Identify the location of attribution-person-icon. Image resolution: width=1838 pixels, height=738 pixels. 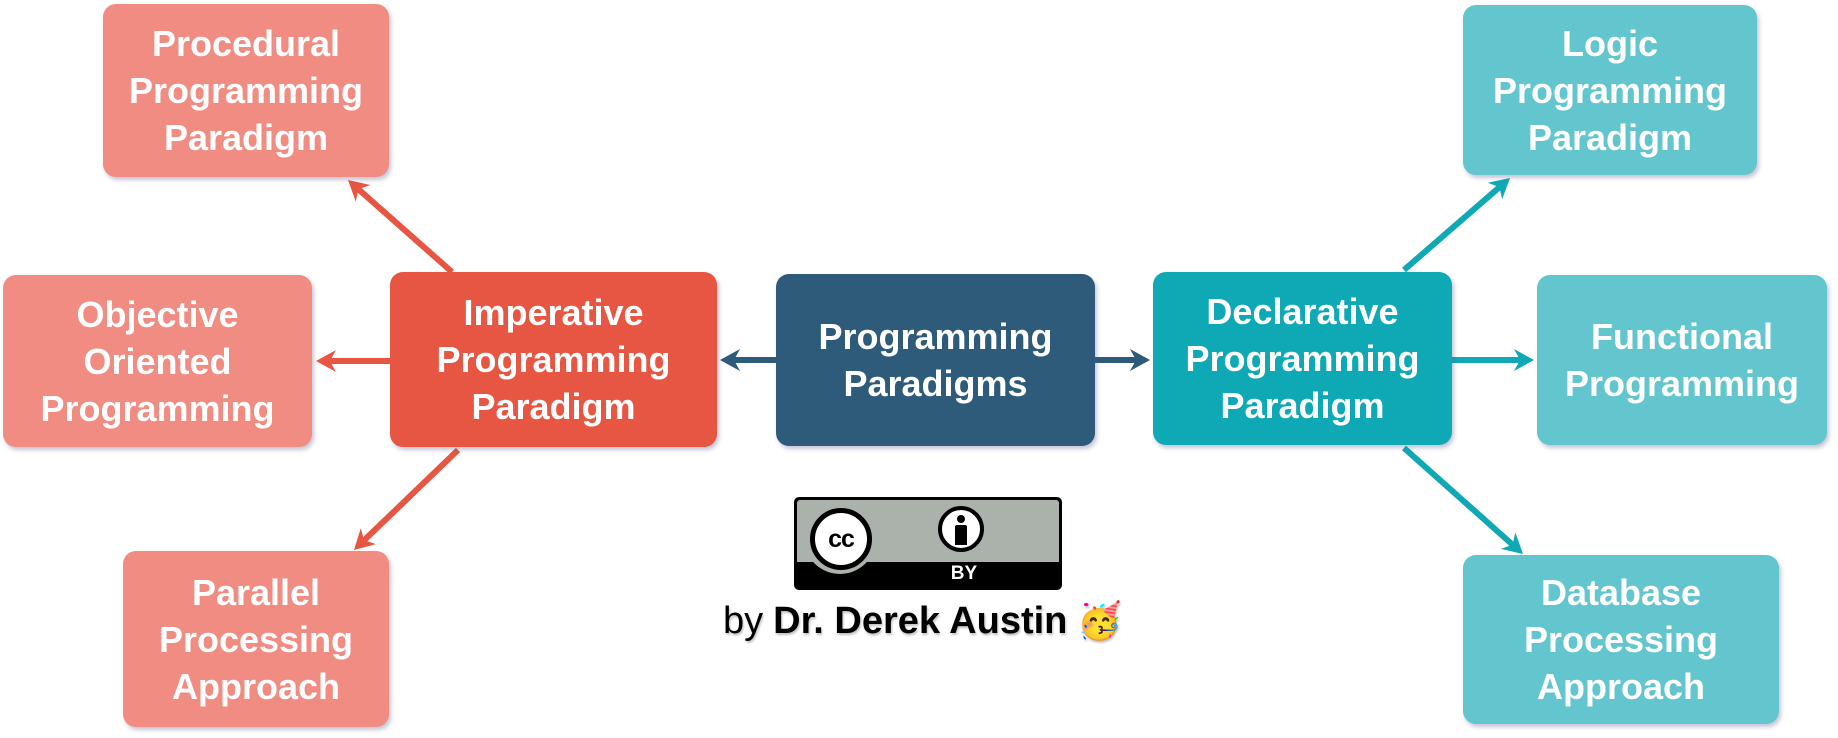
(961, 529).